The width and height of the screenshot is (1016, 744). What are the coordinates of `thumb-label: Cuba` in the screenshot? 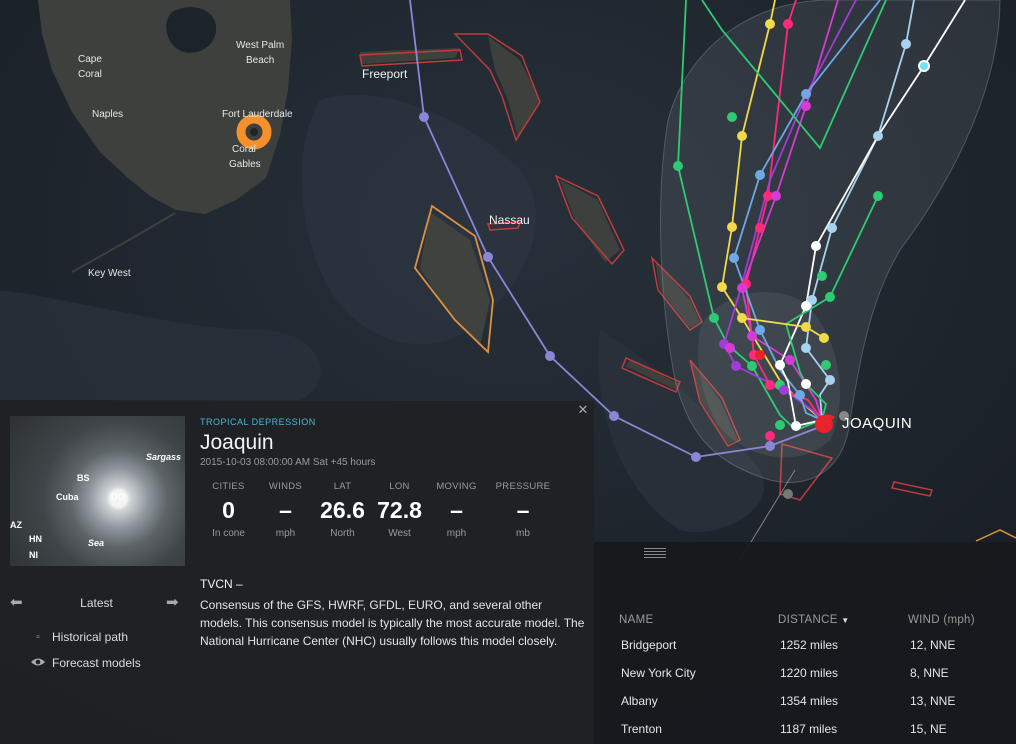 It's located at (67, 497).